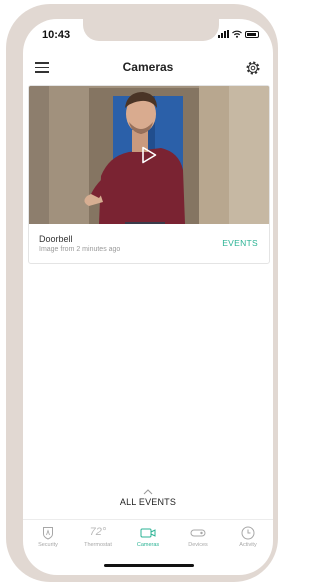 The width and height of the screenshot is (320, 585). I want to click on devices-icon, so click(198, 532).